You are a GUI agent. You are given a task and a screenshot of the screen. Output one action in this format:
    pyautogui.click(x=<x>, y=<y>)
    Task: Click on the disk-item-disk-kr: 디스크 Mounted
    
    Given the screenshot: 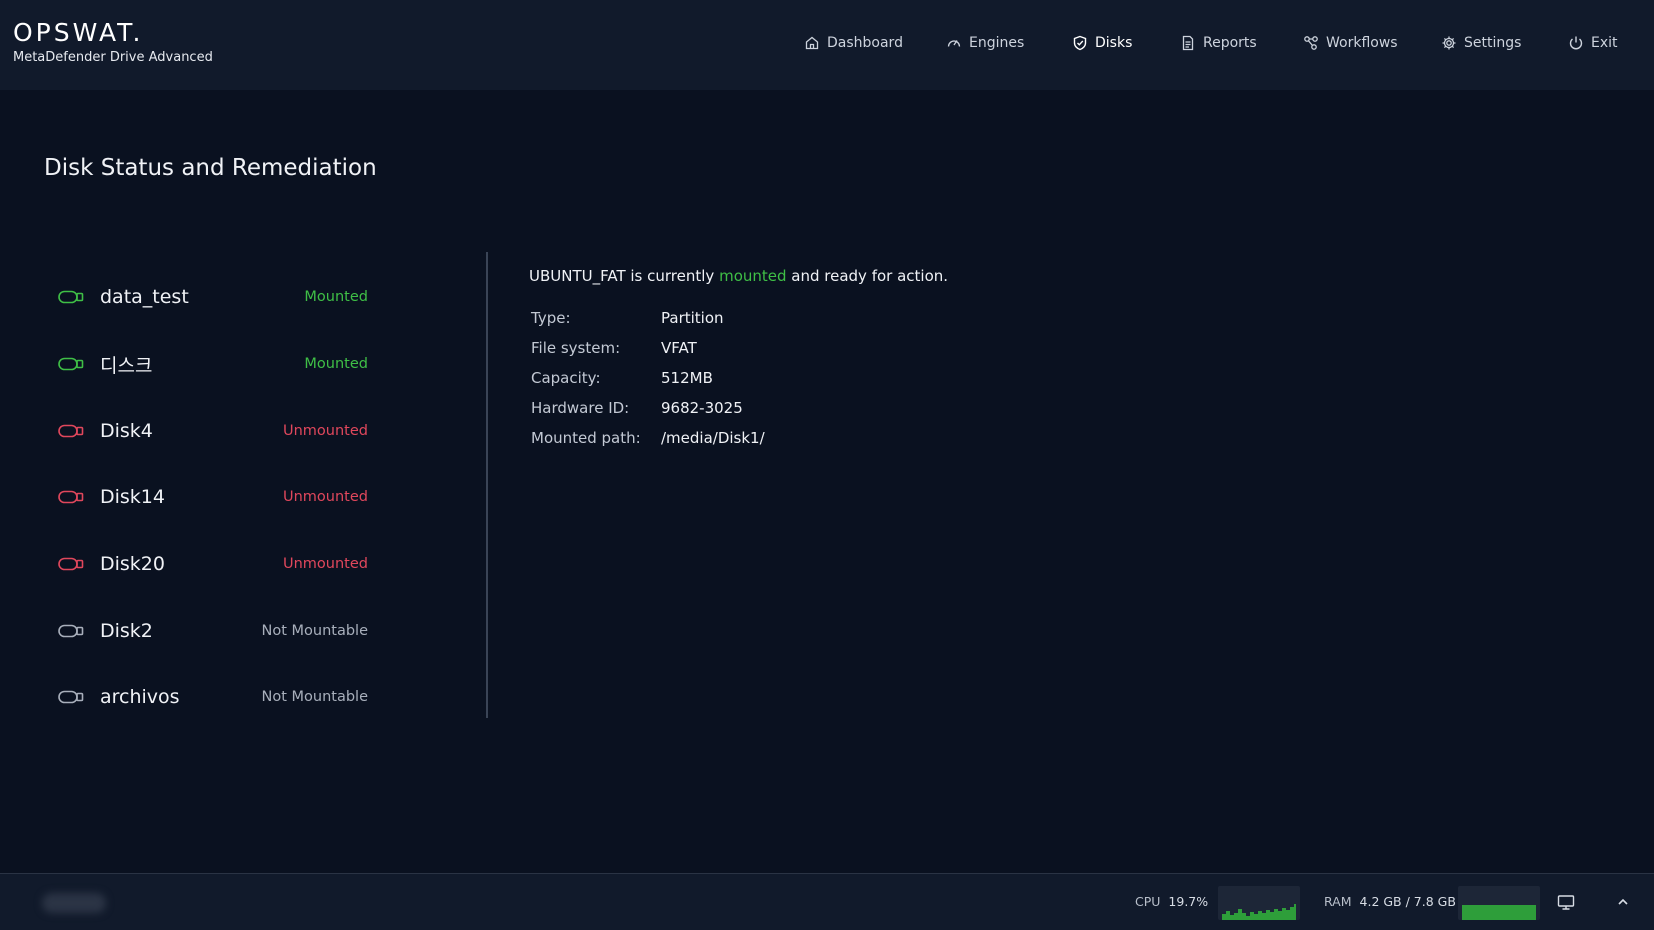 What is the action you would take?
    pyautogui.click(x=213, y=364)
    